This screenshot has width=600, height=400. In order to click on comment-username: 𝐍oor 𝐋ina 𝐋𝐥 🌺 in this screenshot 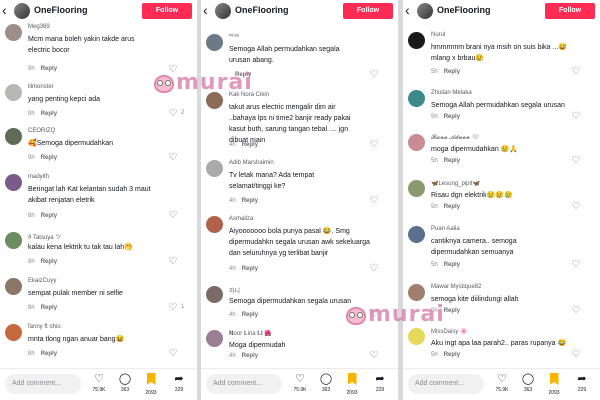, I will do `click(250, 334)`.